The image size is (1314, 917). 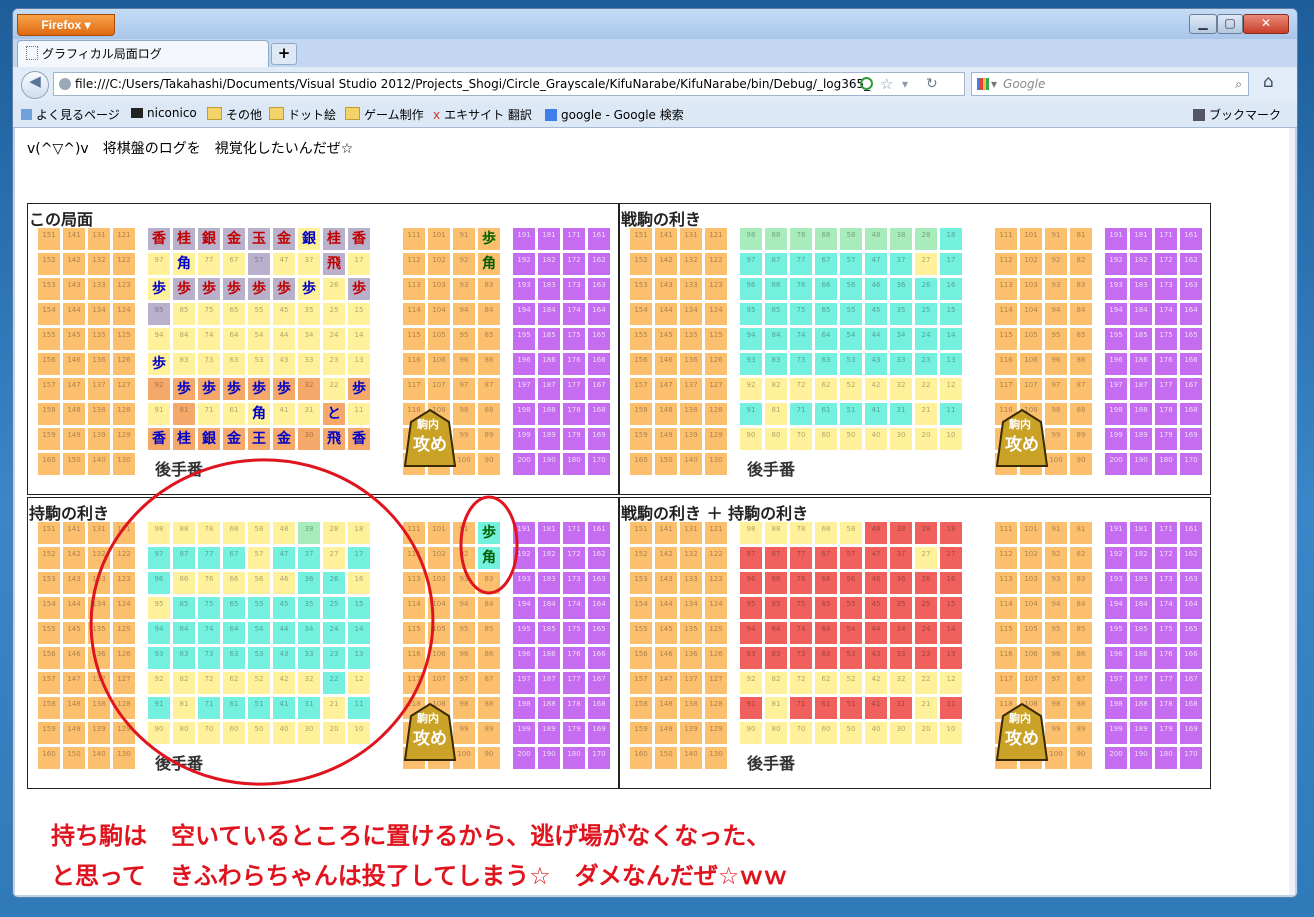 I want to click on annotation-circle-small, so click(x=489, y=545).